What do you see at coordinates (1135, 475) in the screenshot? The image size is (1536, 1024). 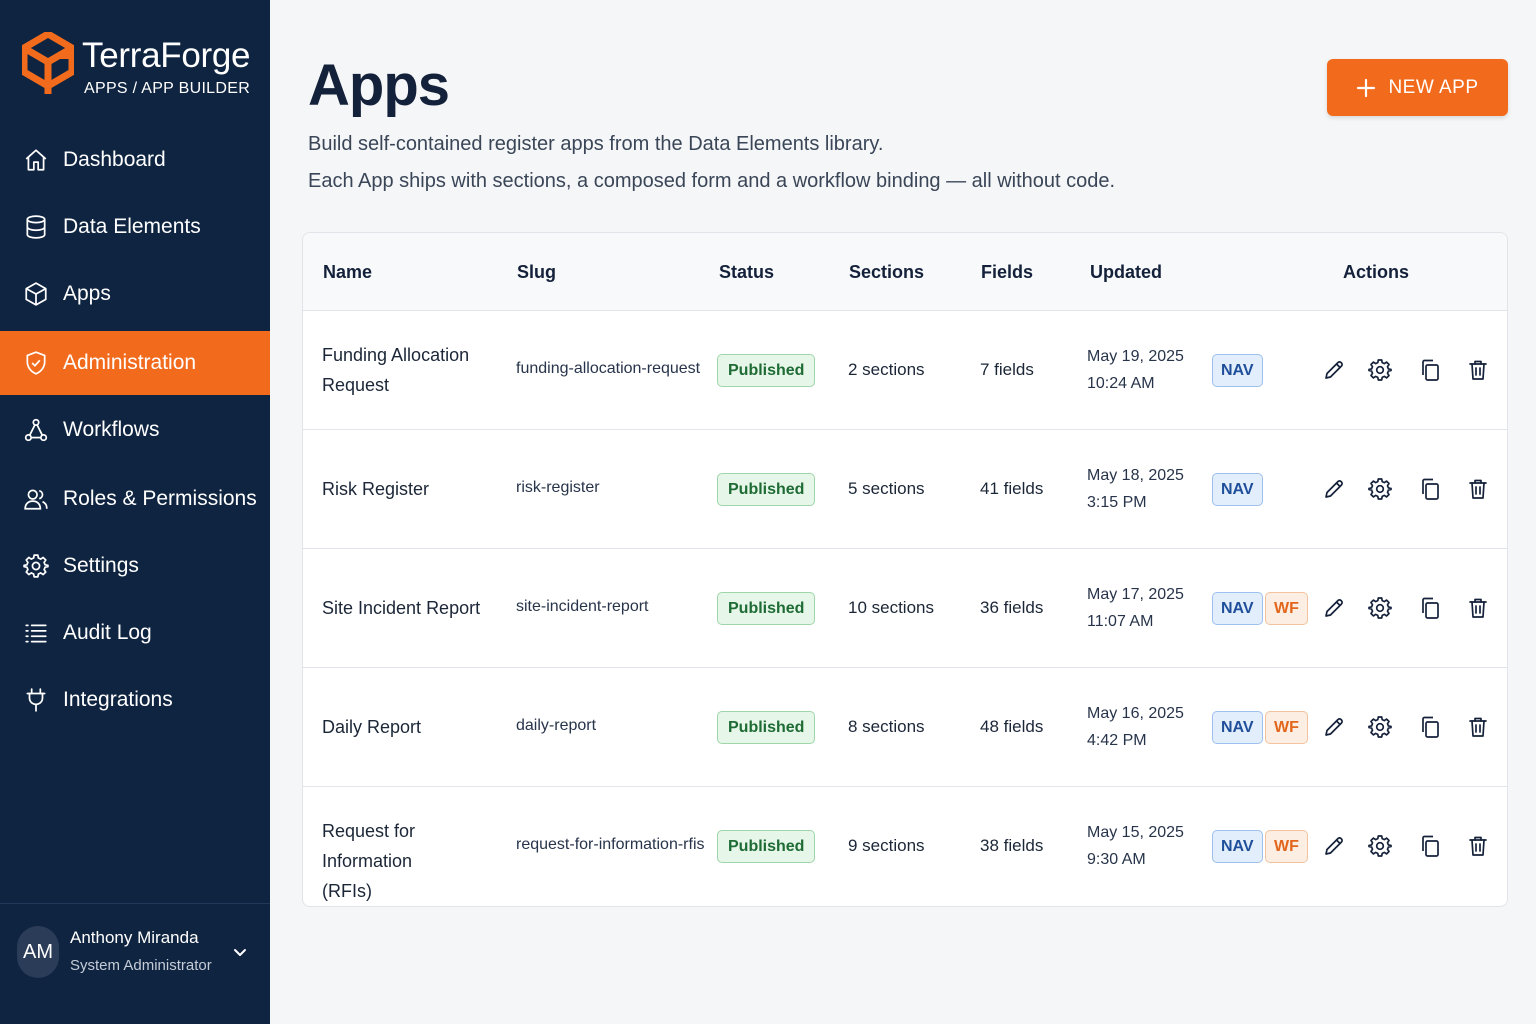 I see `updated-date: May 18, 2025` at bounding box center [1135, 475].